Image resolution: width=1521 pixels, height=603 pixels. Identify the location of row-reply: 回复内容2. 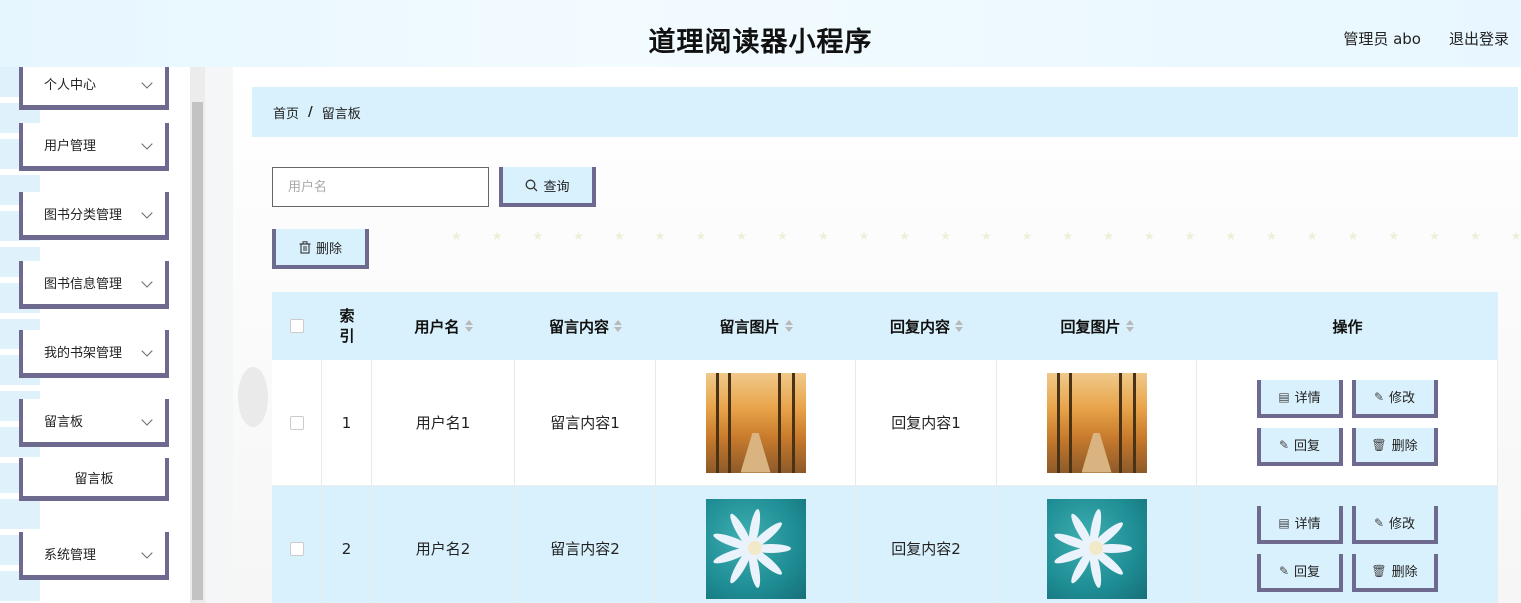
(926, 544).